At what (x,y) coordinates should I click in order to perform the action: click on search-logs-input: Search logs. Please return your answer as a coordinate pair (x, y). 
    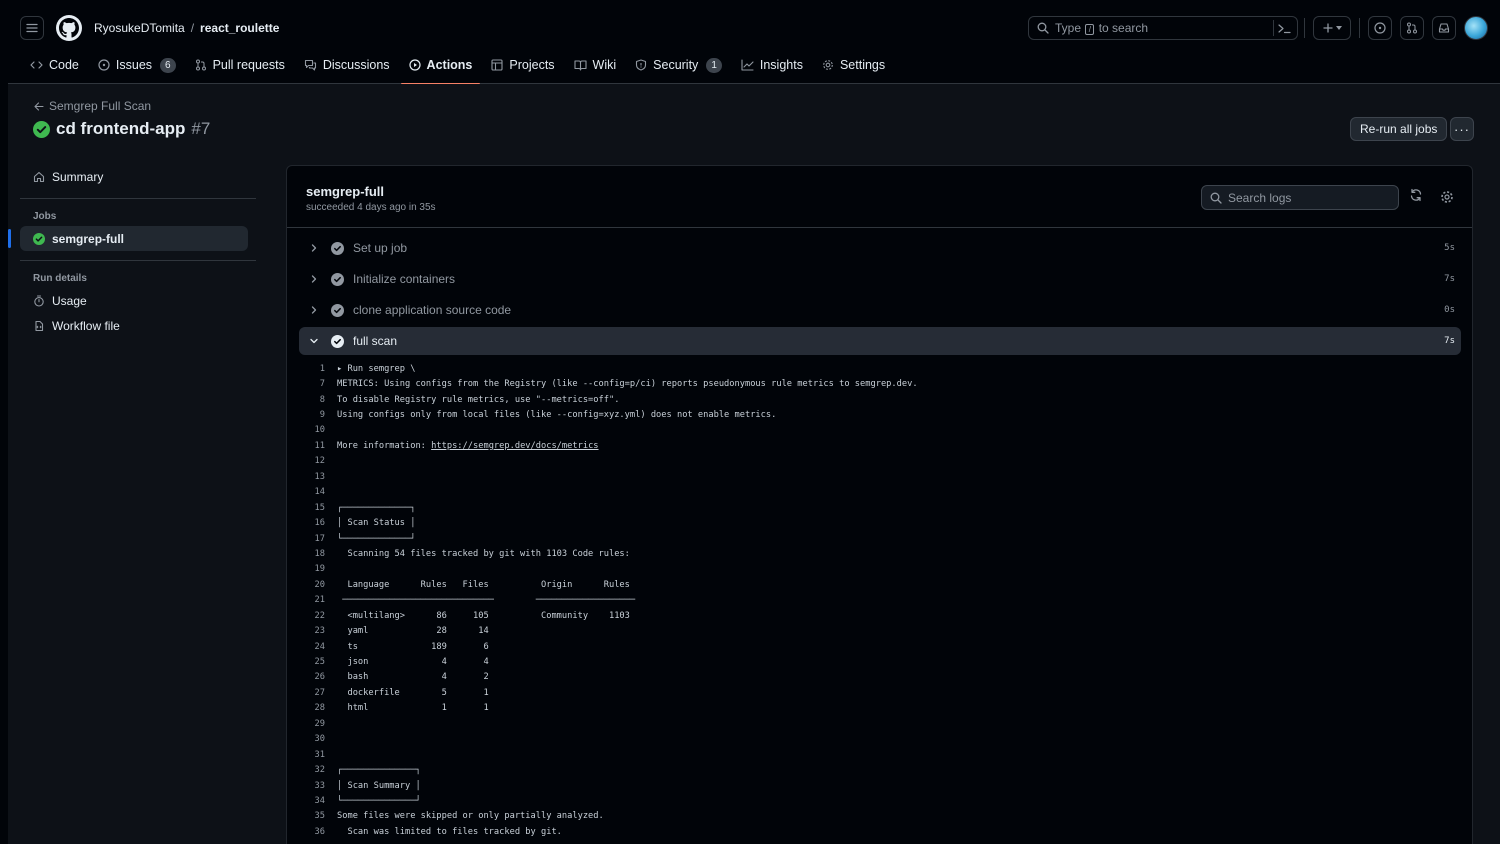
    Looking at the image, I should click on (1300, 197).